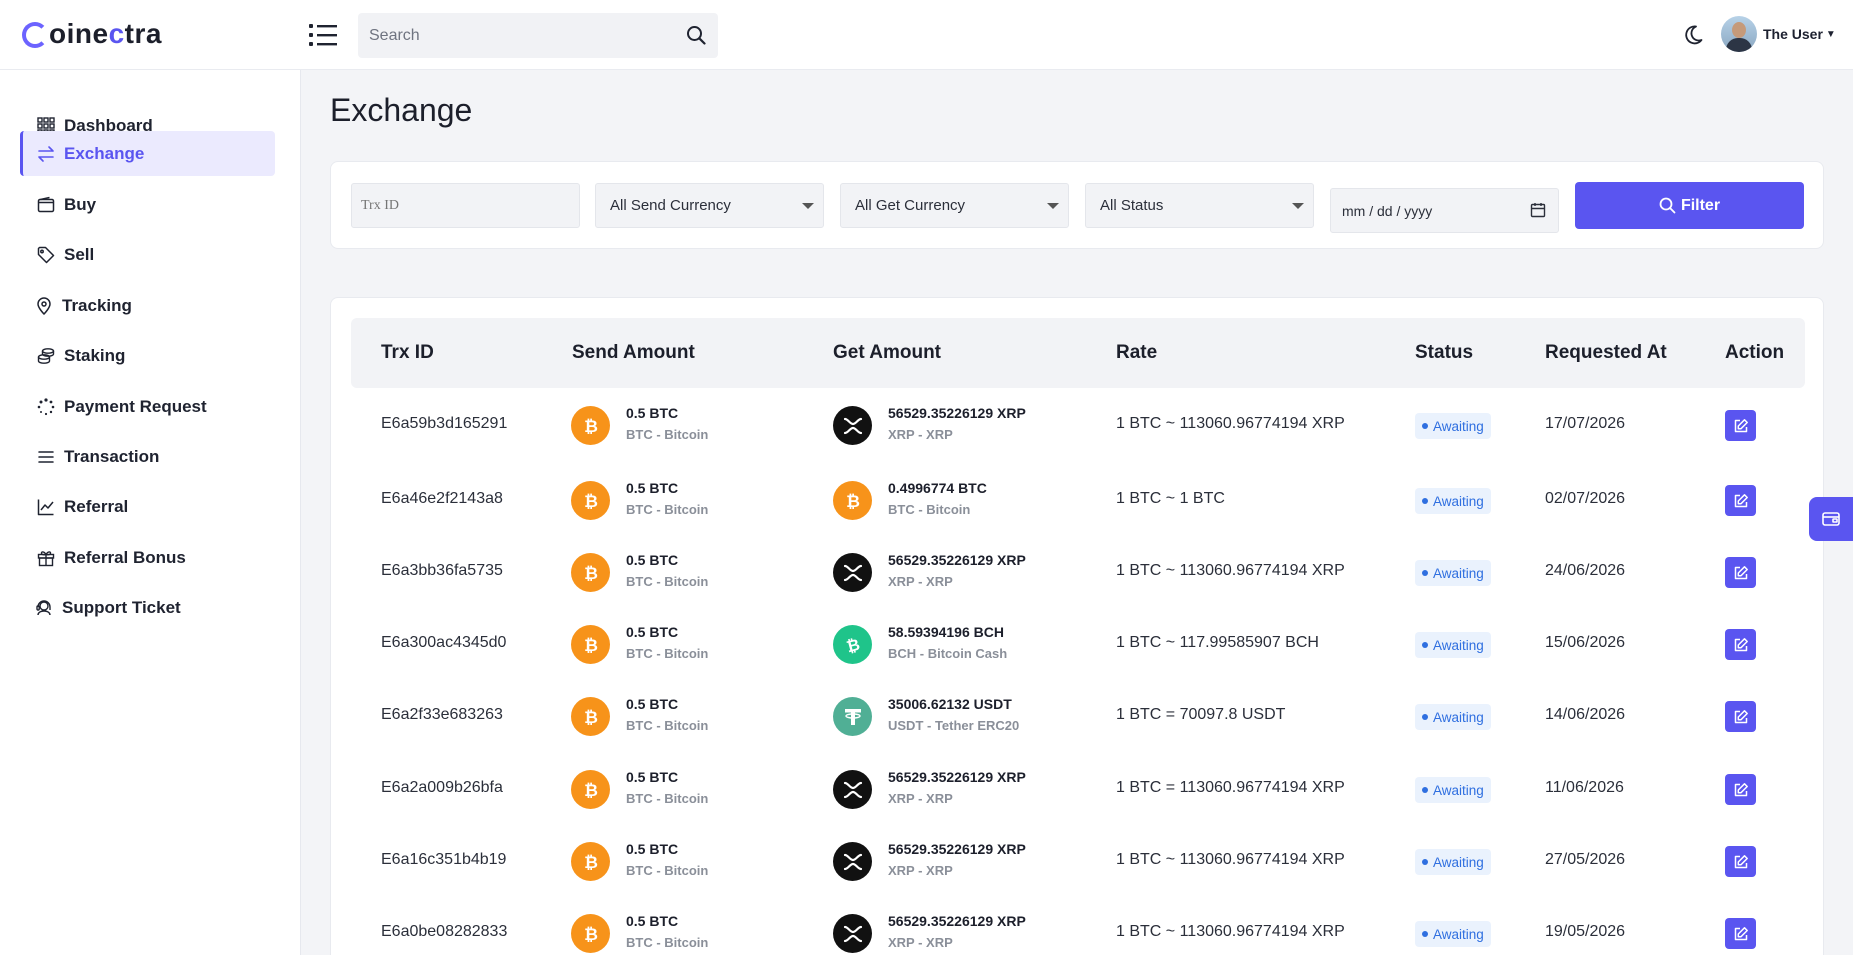 The width and height of the screenshot is (1853, 955). I want to click on trx-id-input, so click(465, 205).